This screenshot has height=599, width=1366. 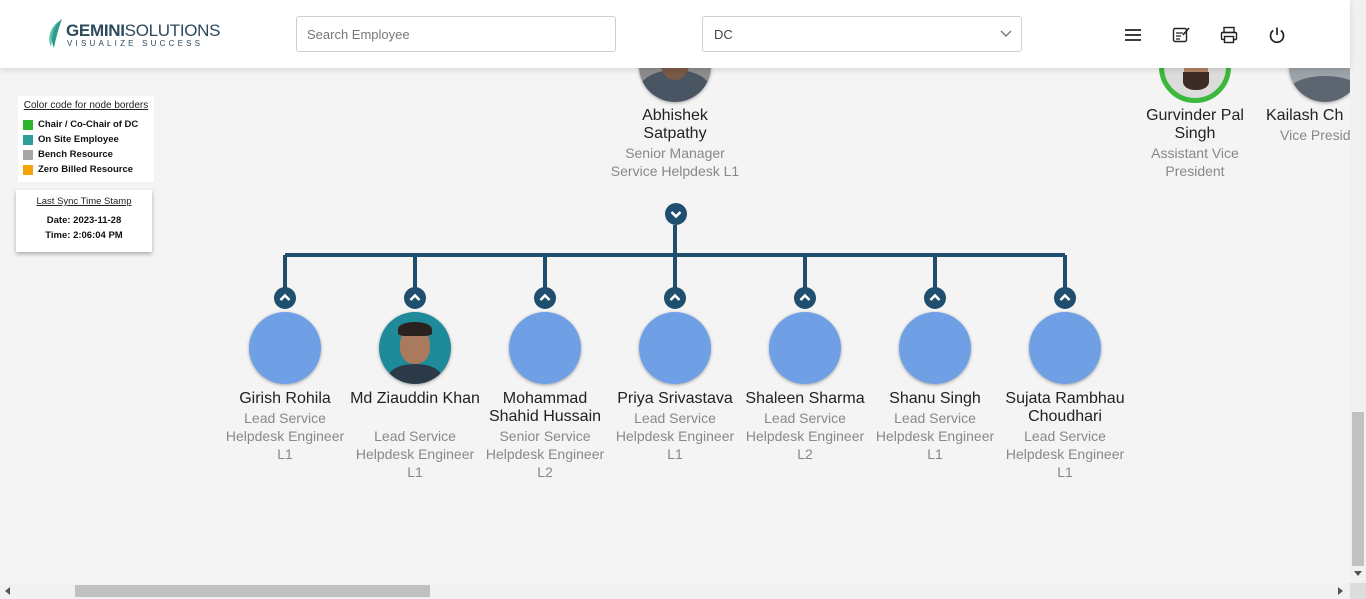 I want to click on print-icon, so click(x=1229, y=35).